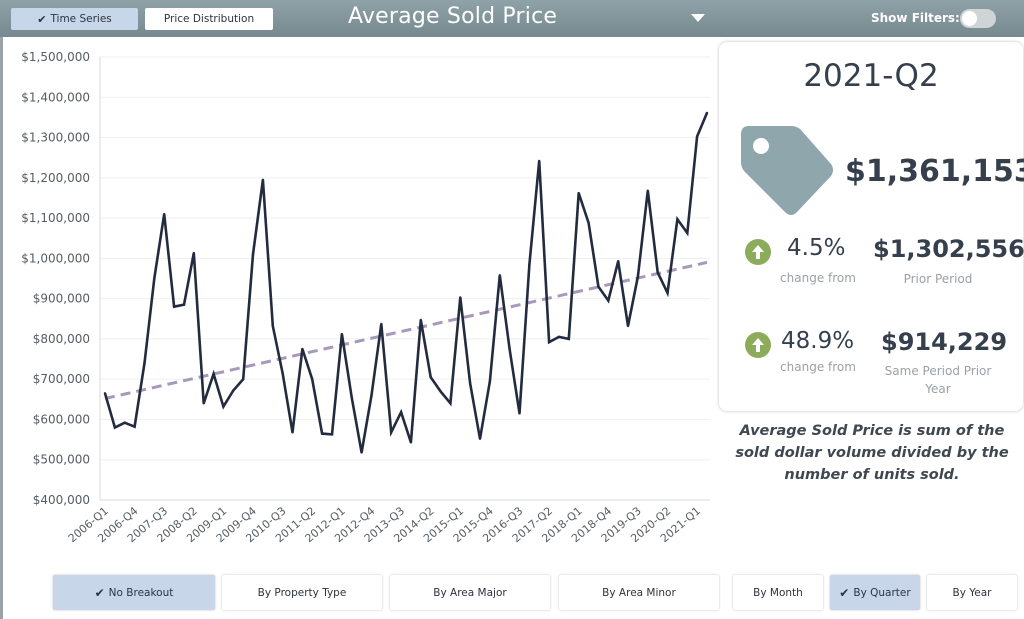 This screenshot has height=619, width=1024. I want to click on y-tick-label: $600,000, so click(61, 419).